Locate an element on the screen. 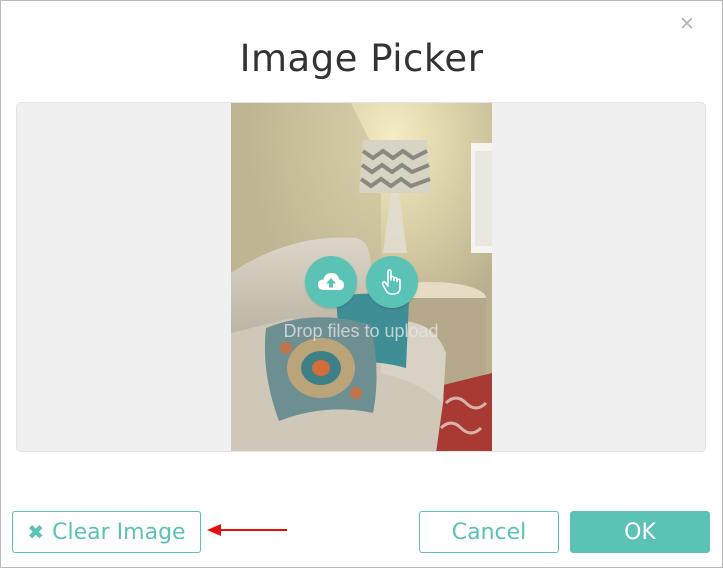 Image resolution: width=723 pixels, height=568 pixels. ok-button: OK is located at coordinates (640, 532).